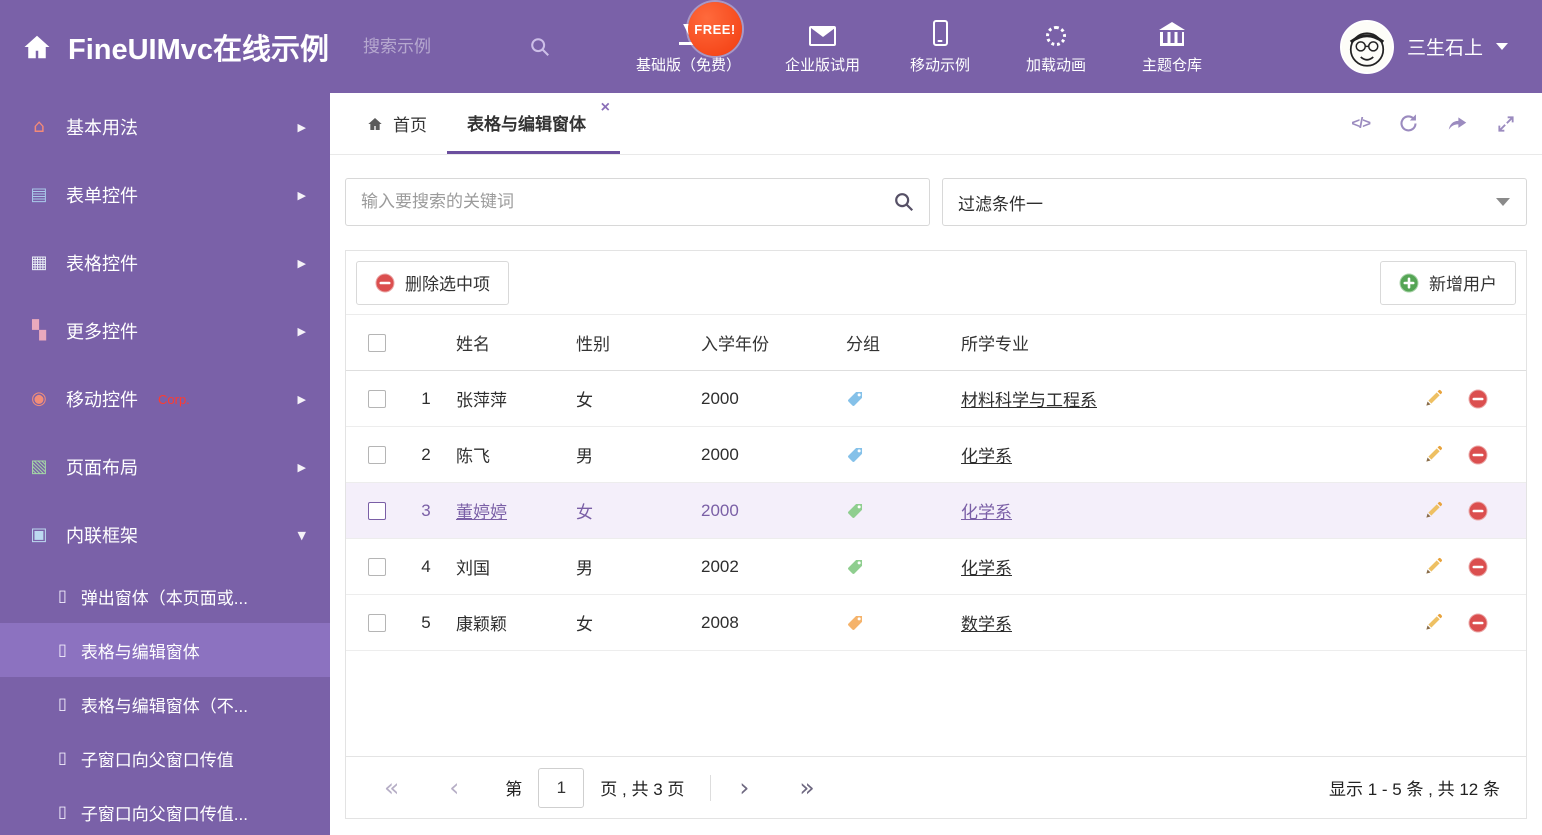 The width and height of the screenshot is (1542, 835). What do you see at coordinates (1056, 47) in the screenshot?
I see `header-nav-item: 加载动画` at bounding box center [1056, 47].